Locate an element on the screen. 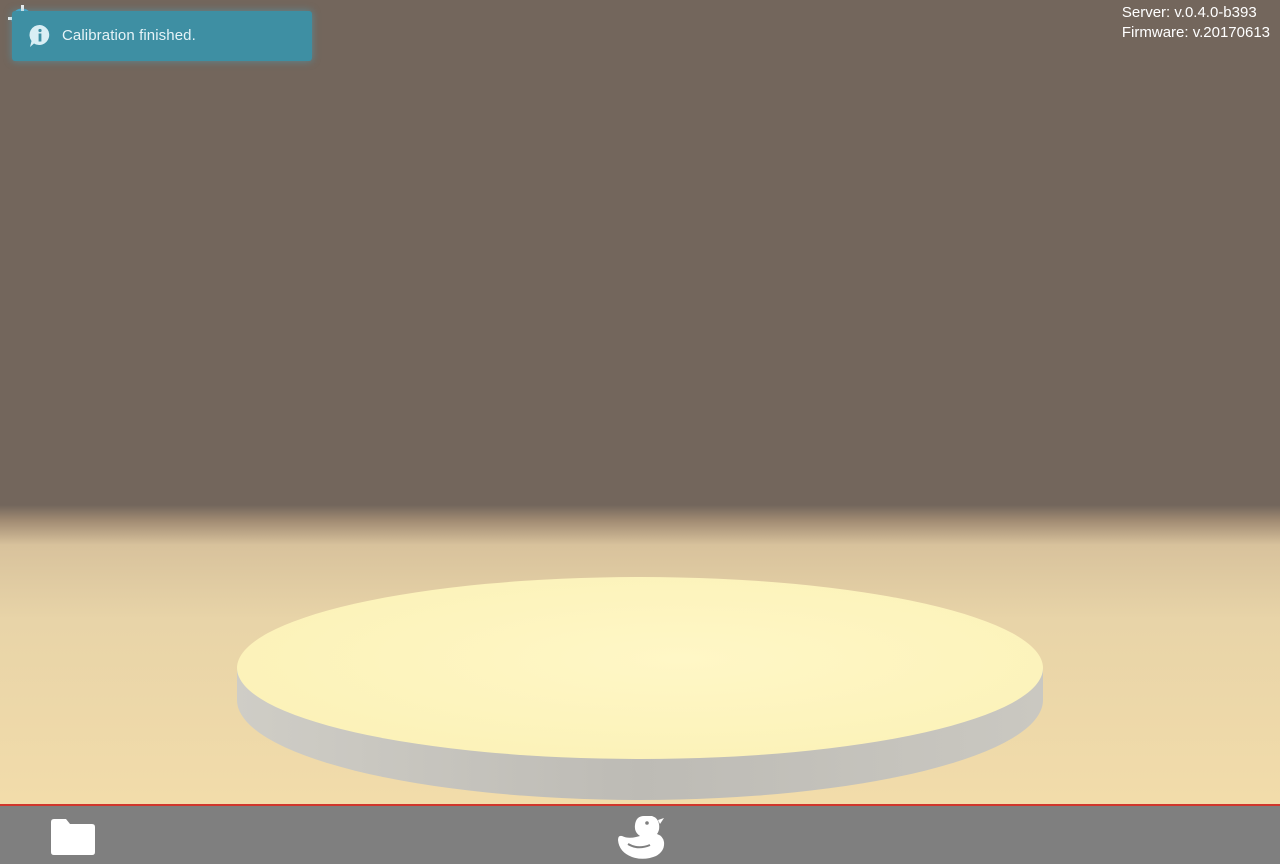 The height and width of the screenshot is (864, 1280). notification-message: Calibration finished. is located at coordinates (129, 35).